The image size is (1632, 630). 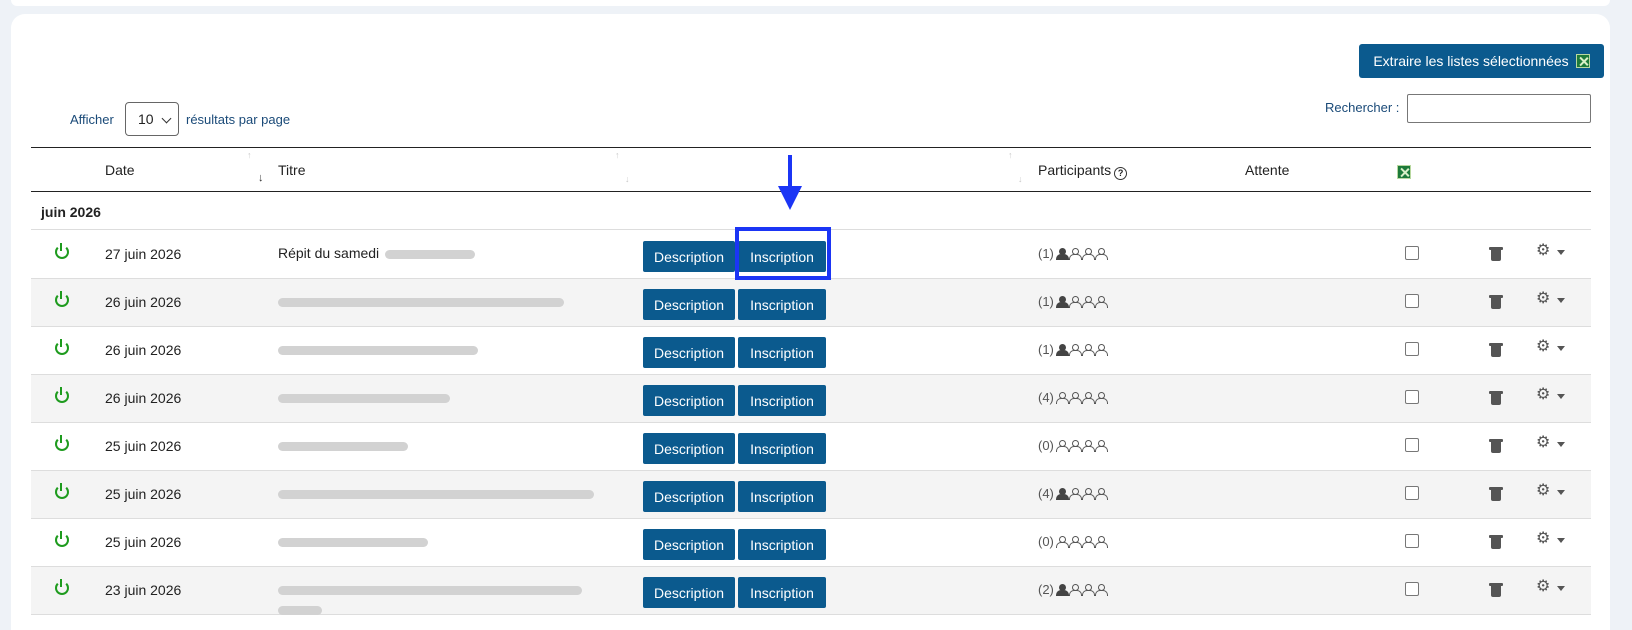 I want to click on export-label: Extraire les listes sélectionnées, so click(x=1471, y=61).